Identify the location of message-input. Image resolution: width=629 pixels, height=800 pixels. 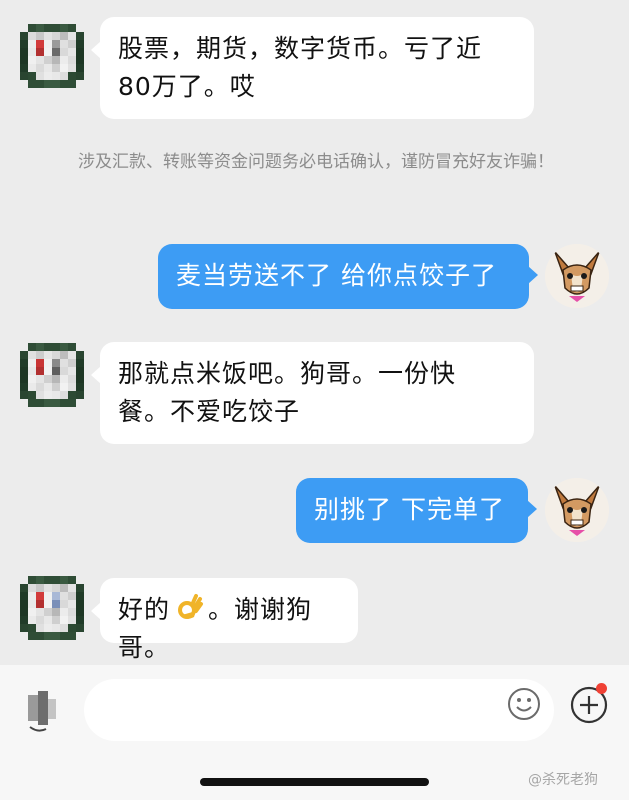
(319, 710).